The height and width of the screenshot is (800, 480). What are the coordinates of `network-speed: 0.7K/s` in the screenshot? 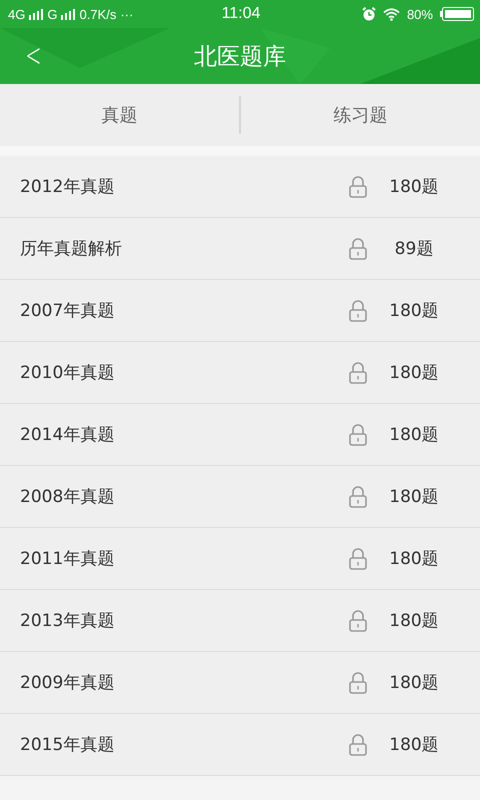 It's located at (97, 14).